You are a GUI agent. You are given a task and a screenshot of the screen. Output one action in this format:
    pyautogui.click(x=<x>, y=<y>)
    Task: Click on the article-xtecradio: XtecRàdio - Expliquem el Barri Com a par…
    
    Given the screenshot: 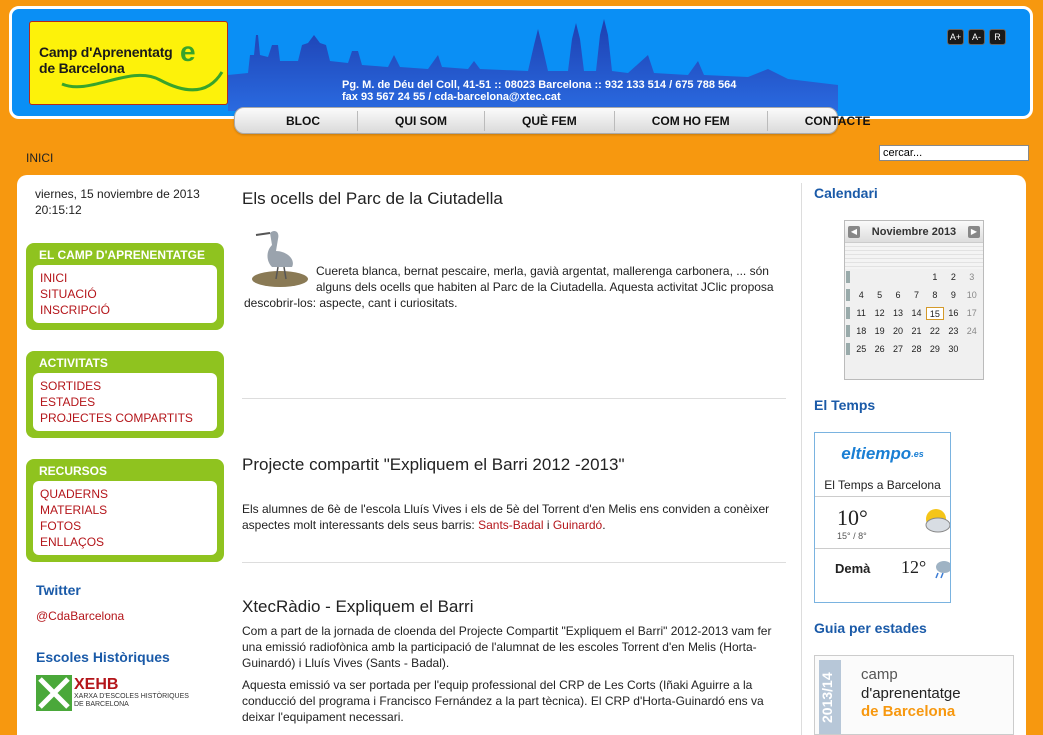 What is the action you would take?
    pyautogui.click(x=514, y=661)
    